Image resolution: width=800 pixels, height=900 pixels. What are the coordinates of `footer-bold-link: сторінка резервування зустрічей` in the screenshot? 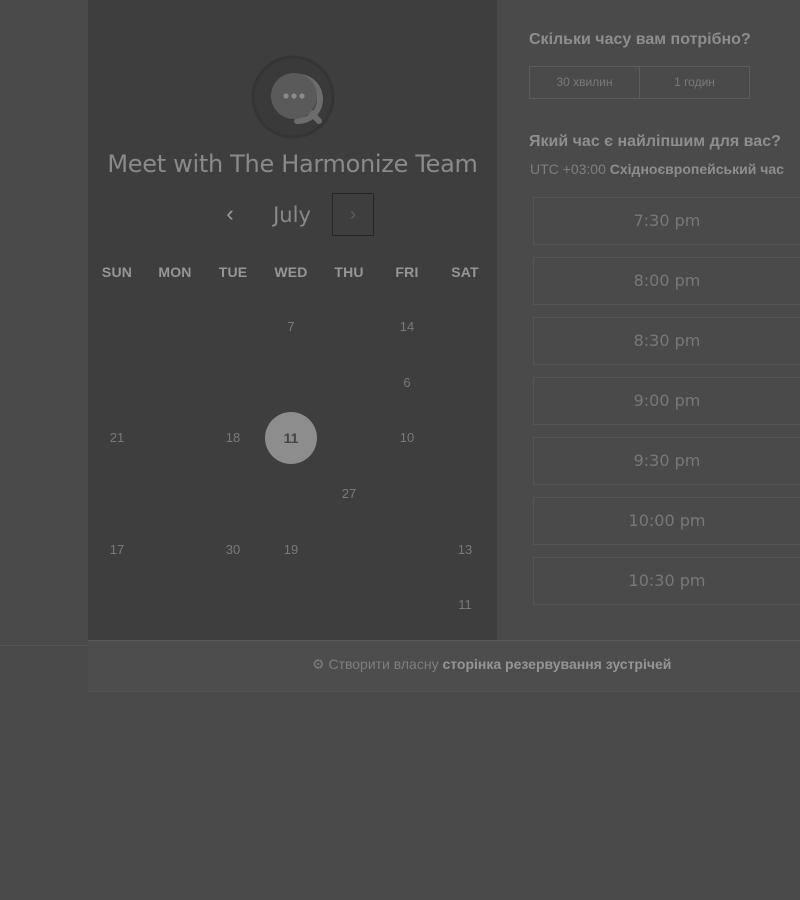 It's located at (557, 664).